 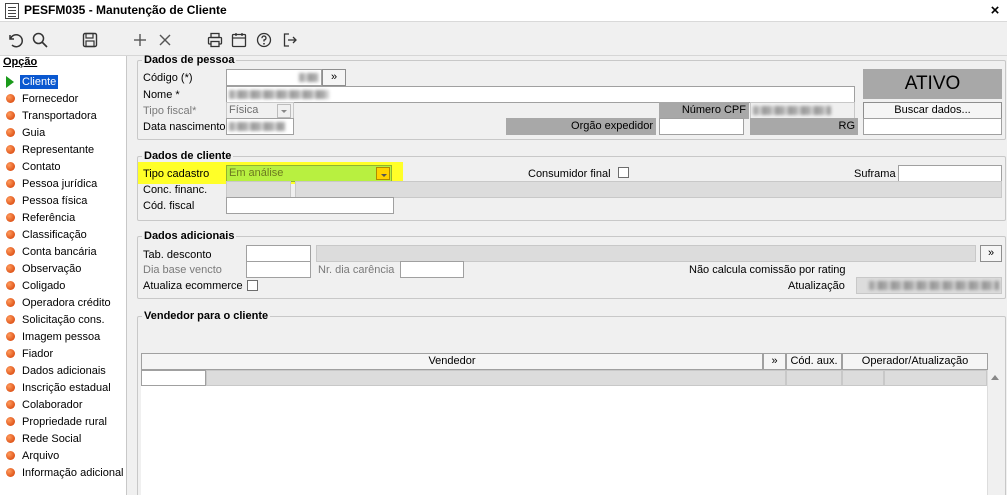 What do you see at coordinates (39, 81) in the screenshot?
I see `sidebar-item-label: Cliente` at bounding box center [39, 81].